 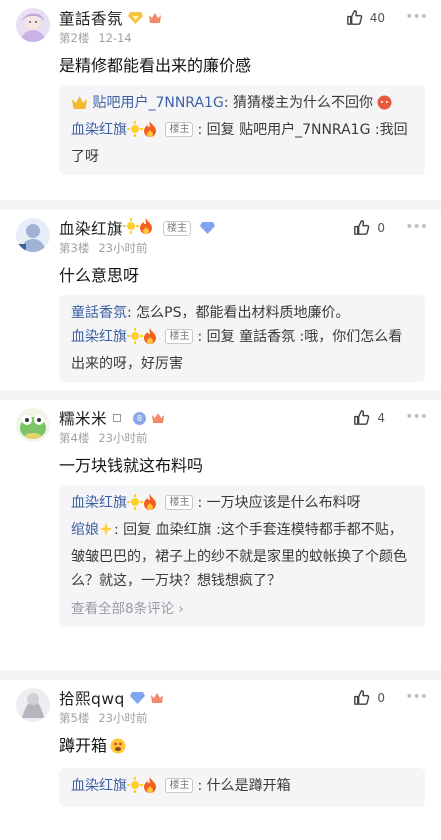 I want to click on floor-number: 第4楼, so click(x=74, y=438).